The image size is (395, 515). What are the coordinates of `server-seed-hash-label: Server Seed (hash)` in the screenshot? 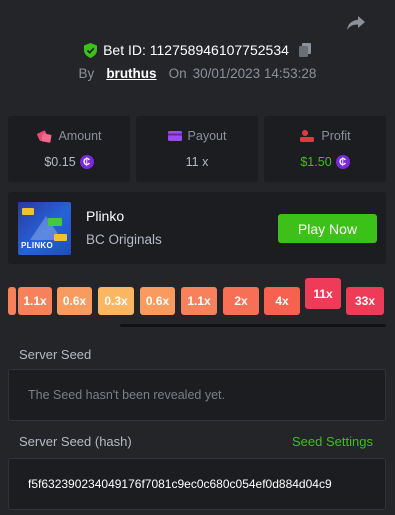 It's located at (75, 441).